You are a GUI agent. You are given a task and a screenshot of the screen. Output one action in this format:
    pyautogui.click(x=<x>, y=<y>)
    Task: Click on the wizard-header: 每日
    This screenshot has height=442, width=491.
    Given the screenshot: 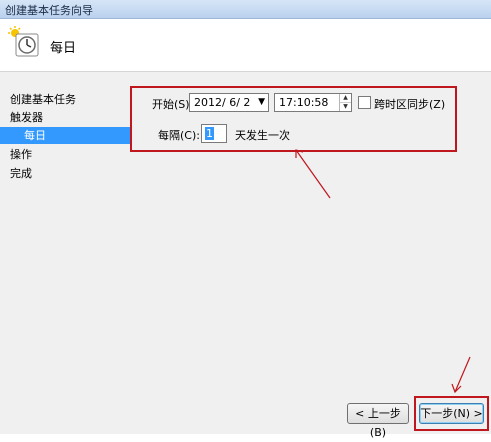 What is the action you would take?
    pyautogui.click(x=245, y=45)
    